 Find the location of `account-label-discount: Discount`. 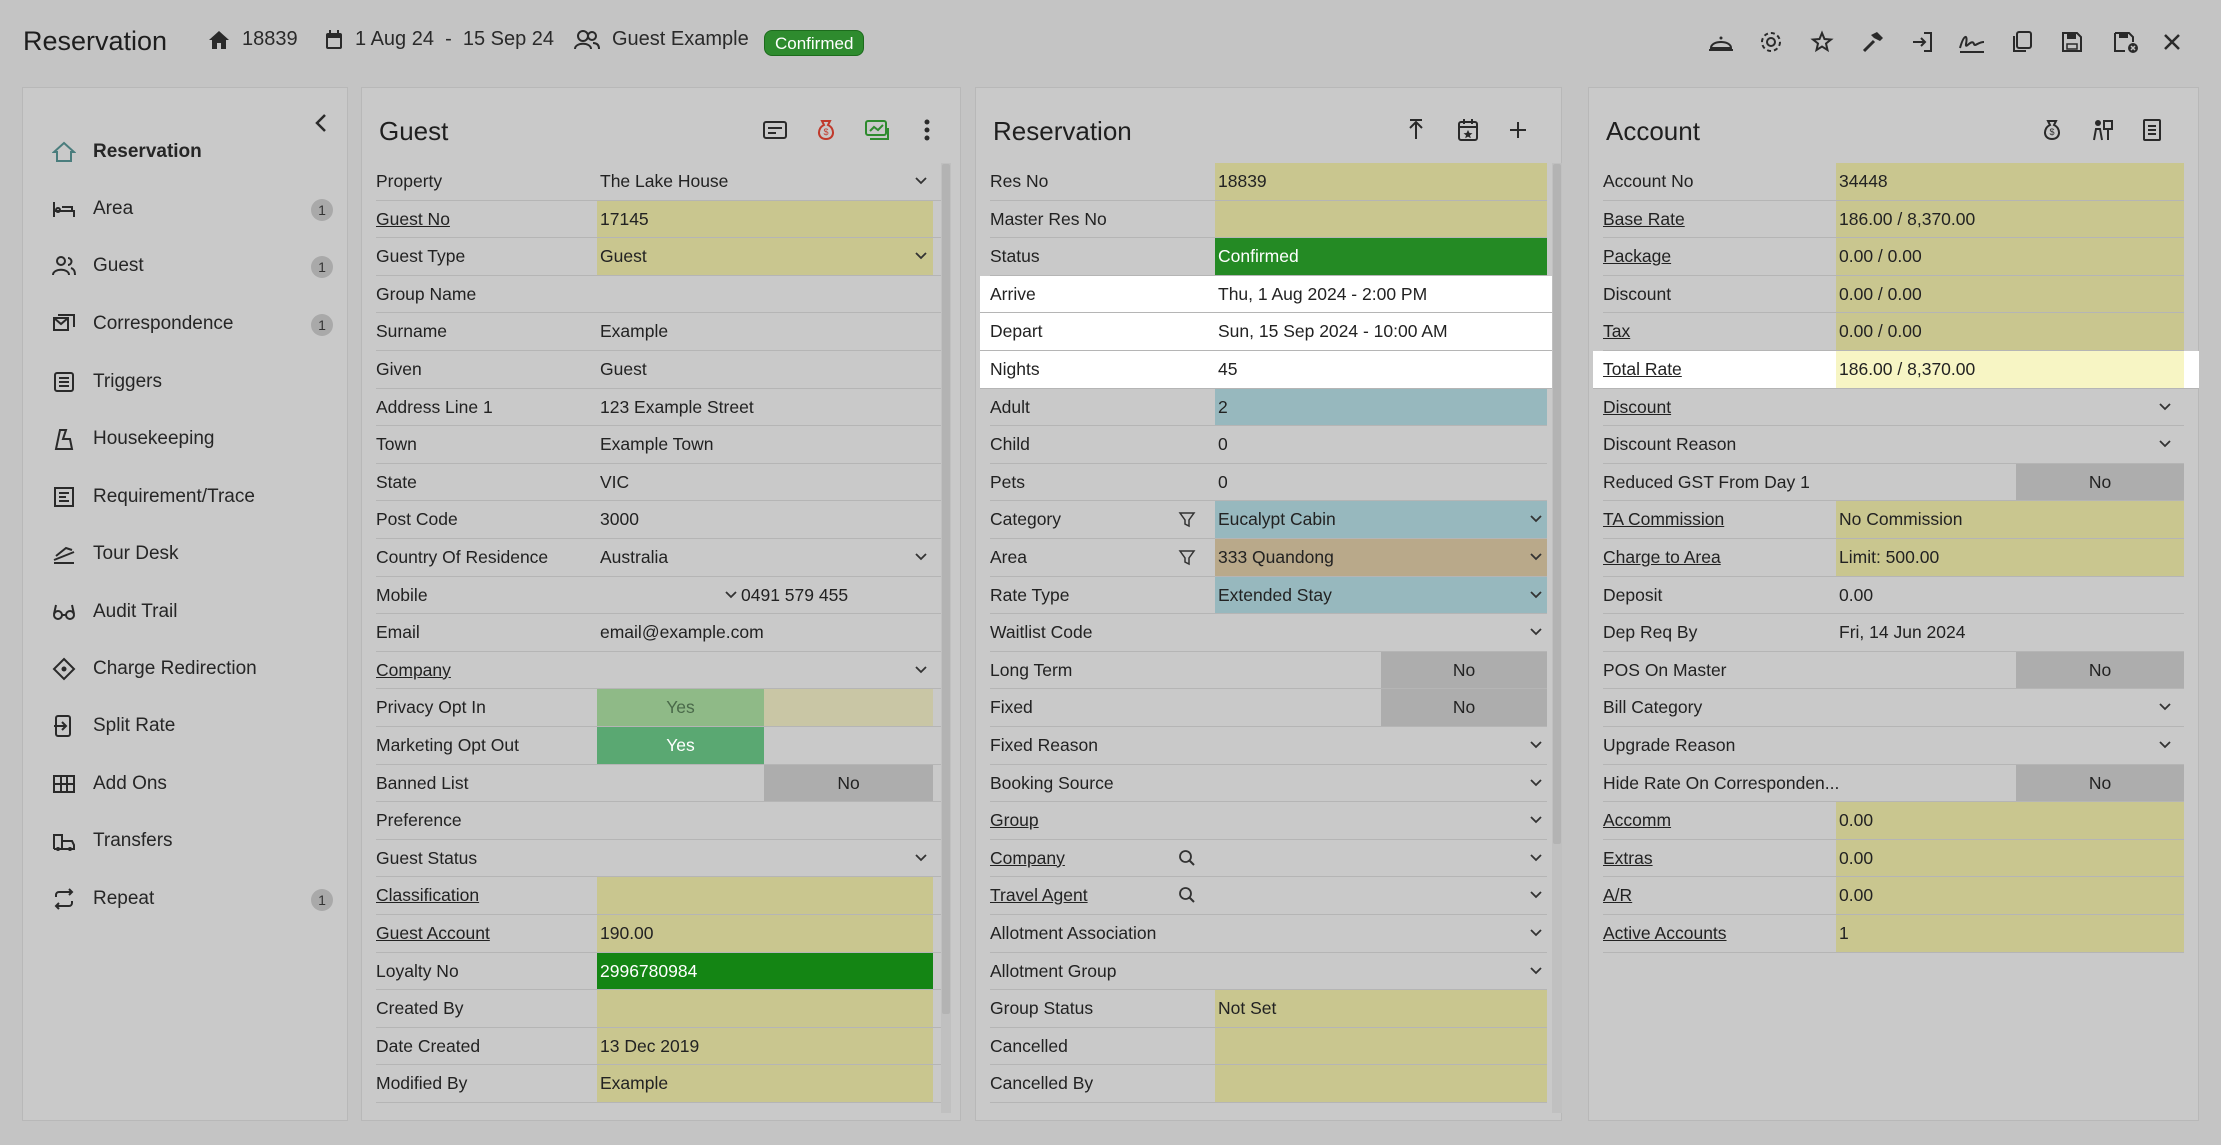

account-label-discount: Discount is located at coordinates (1637, 407).